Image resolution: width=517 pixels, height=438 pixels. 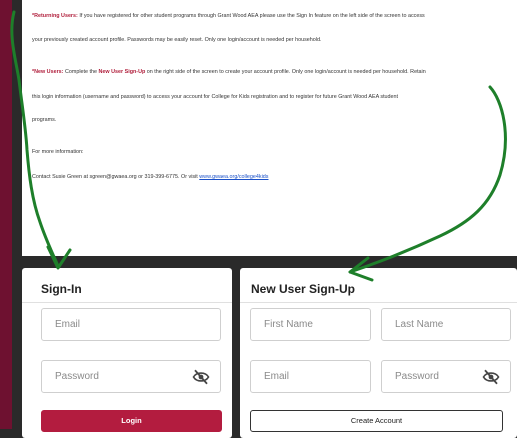 What do you see at coordinates (58, 152) in the screenshot?
I see `more-info-heading: For more information:` at bounding box center [58, 152].